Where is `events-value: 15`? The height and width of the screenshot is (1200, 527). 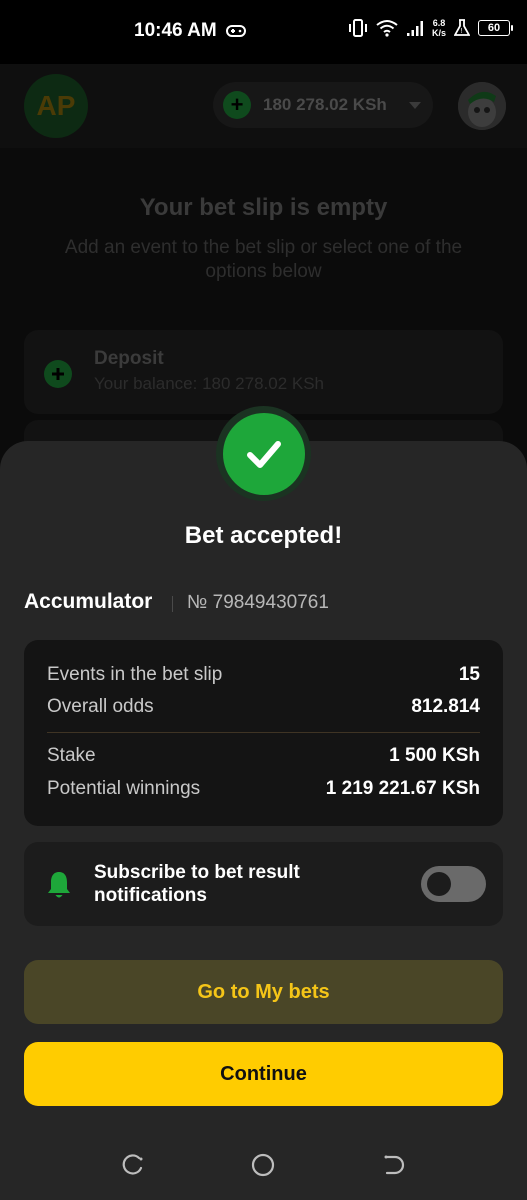
events-value: 15 is located at coordinates (469, 674).